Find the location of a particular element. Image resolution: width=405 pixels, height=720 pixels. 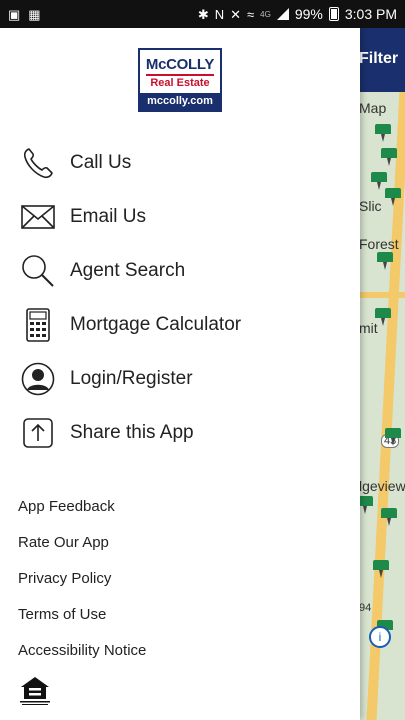

map-place-label: lgeview is located at coordinates (382, 486).